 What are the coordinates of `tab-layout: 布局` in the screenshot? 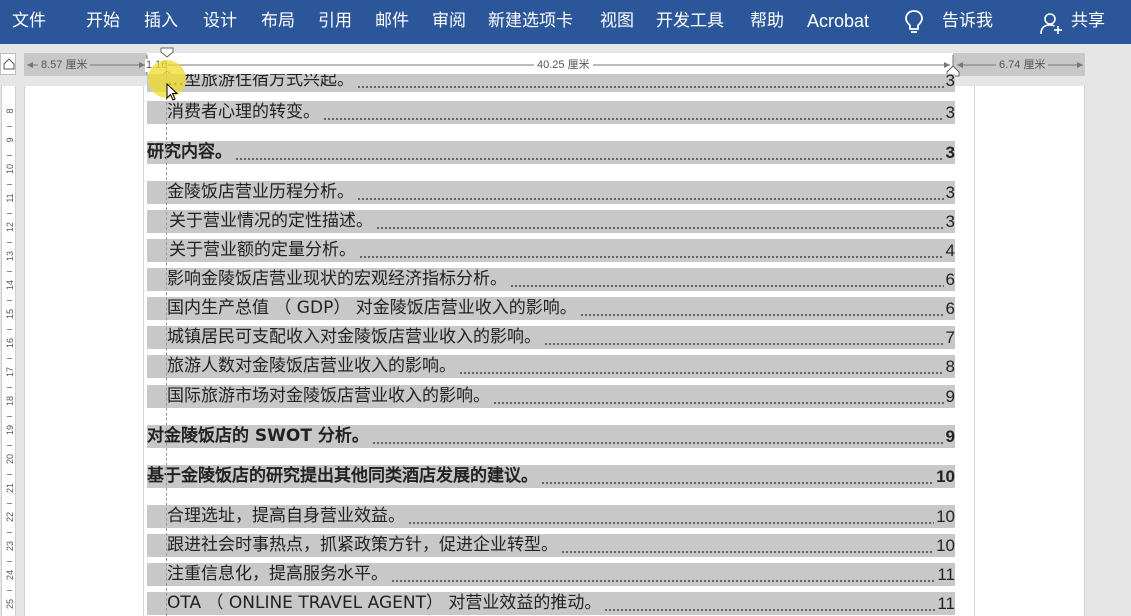 It's located at (278, 21).